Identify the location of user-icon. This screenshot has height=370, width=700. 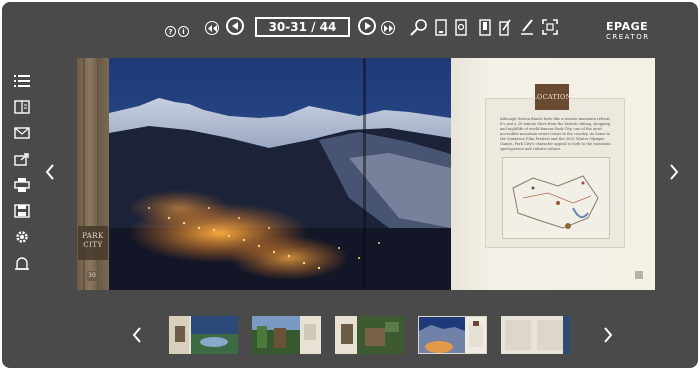
(22, 263).